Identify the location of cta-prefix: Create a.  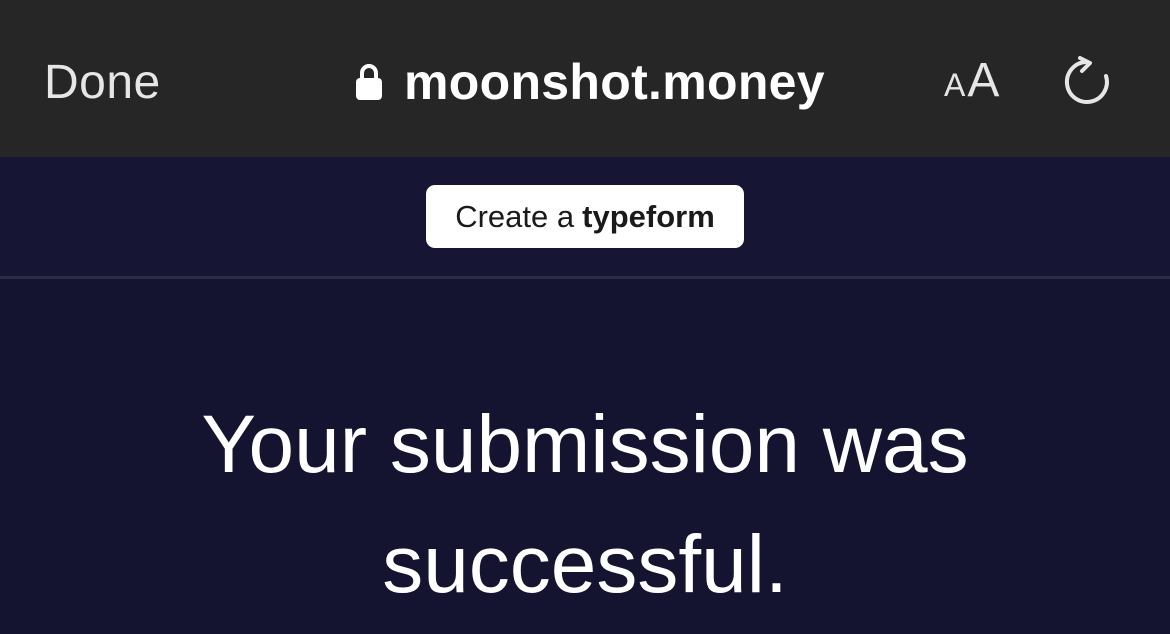
(515, 216).